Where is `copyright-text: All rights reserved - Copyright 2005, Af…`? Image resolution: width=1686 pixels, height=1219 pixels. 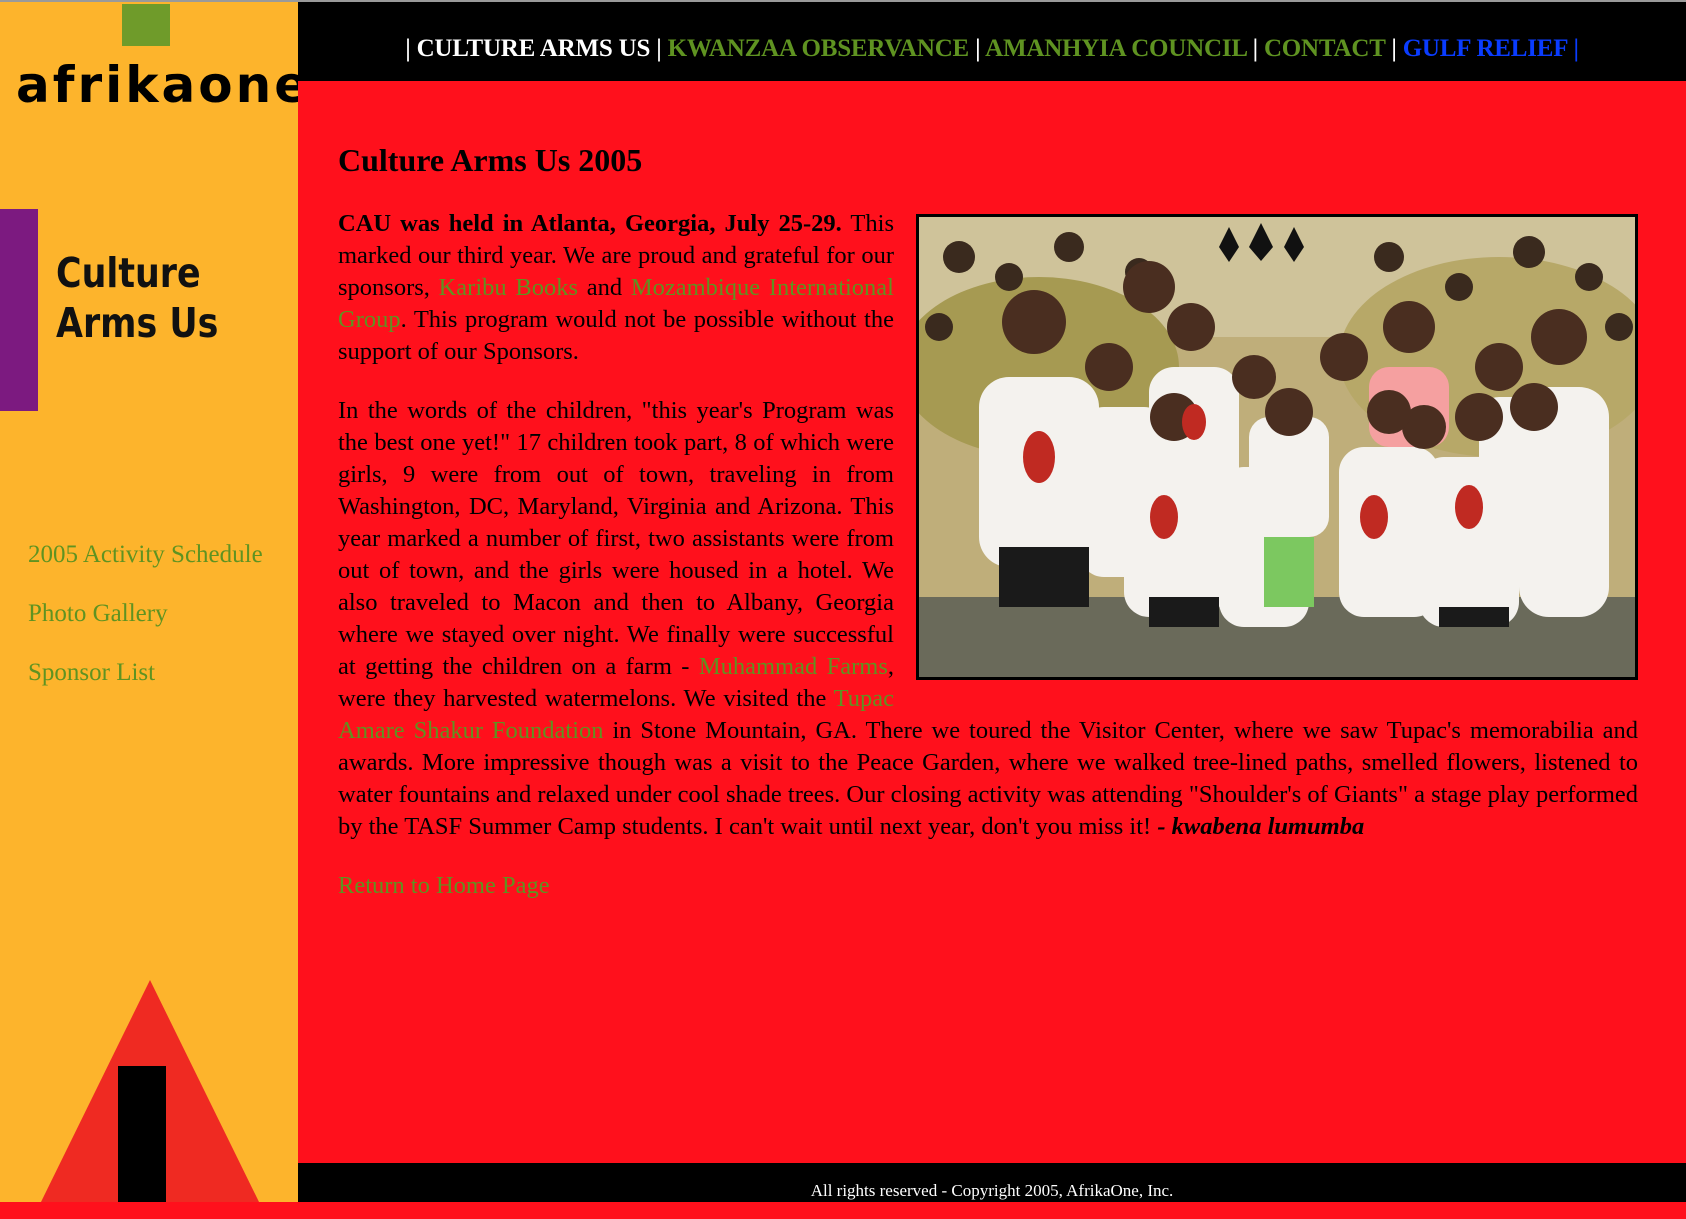
copyright-text: All rights reserved - Copyright 2005, Af… is located at coordinates (992, 1190).